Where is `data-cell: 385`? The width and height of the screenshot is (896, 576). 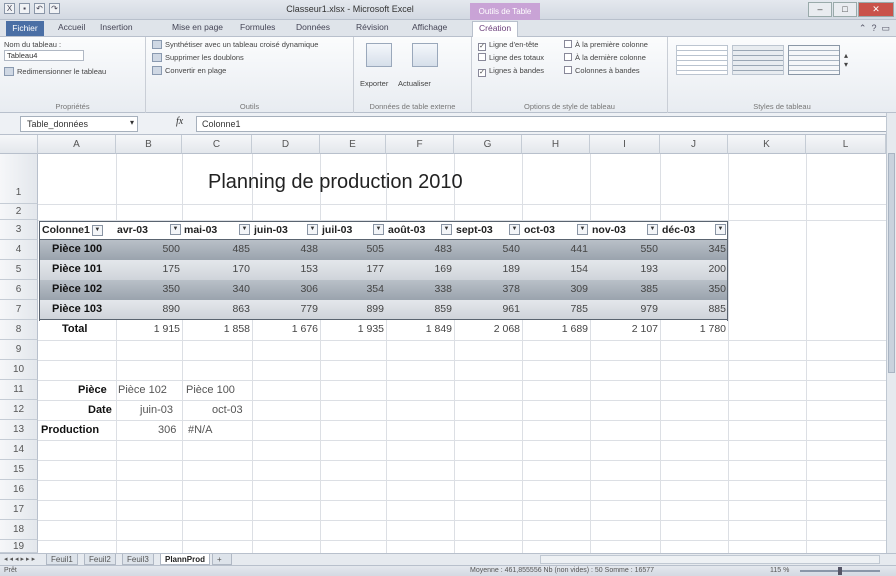
data-cell: 385 is located at coordinates (628, 289).